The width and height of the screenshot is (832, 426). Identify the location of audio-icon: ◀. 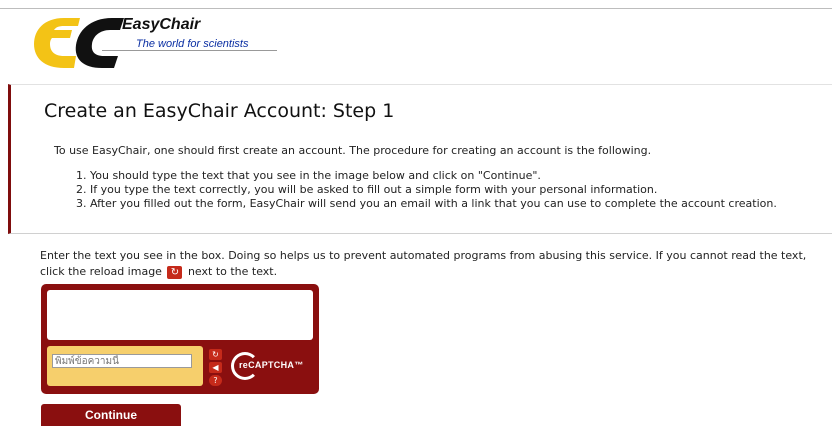
(215, 367).